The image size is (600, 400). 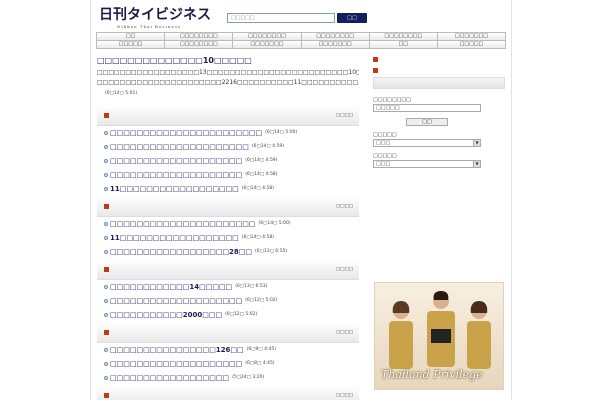 I want to click on category-select: □□□ ▼, so click(x=427, y=143).